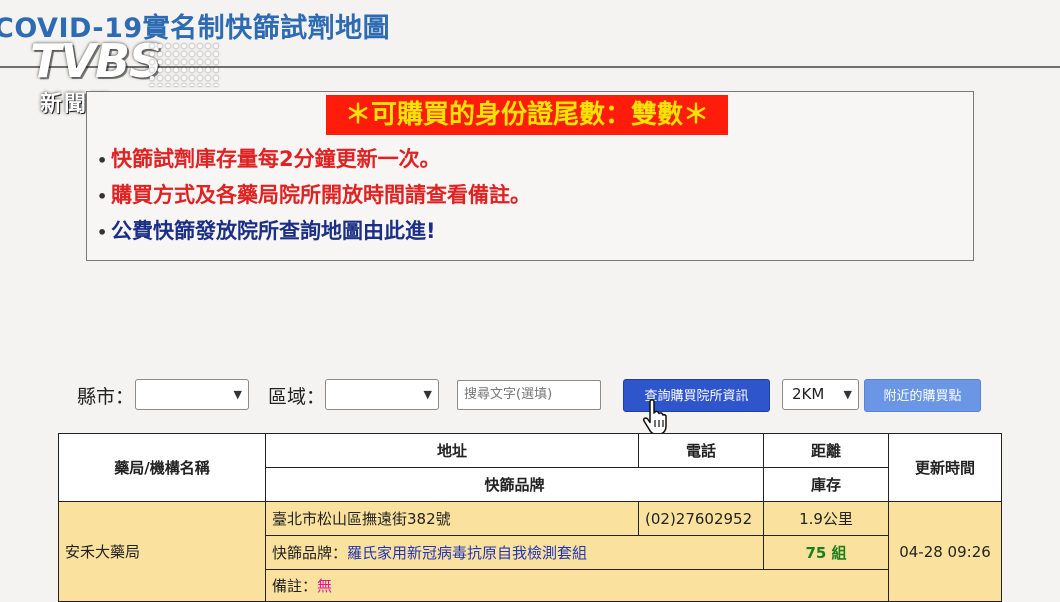  Describe the element at coordinates (654, 417) in the screenshot. I see `hand-pointer-icon` at that location.